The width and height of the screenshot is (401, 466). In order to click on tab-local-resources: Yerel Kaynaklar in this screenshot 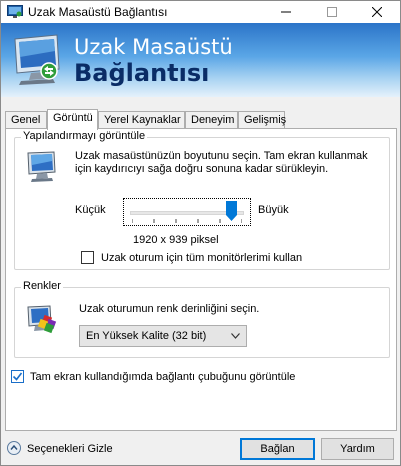, I will do `click(141, 120)`.